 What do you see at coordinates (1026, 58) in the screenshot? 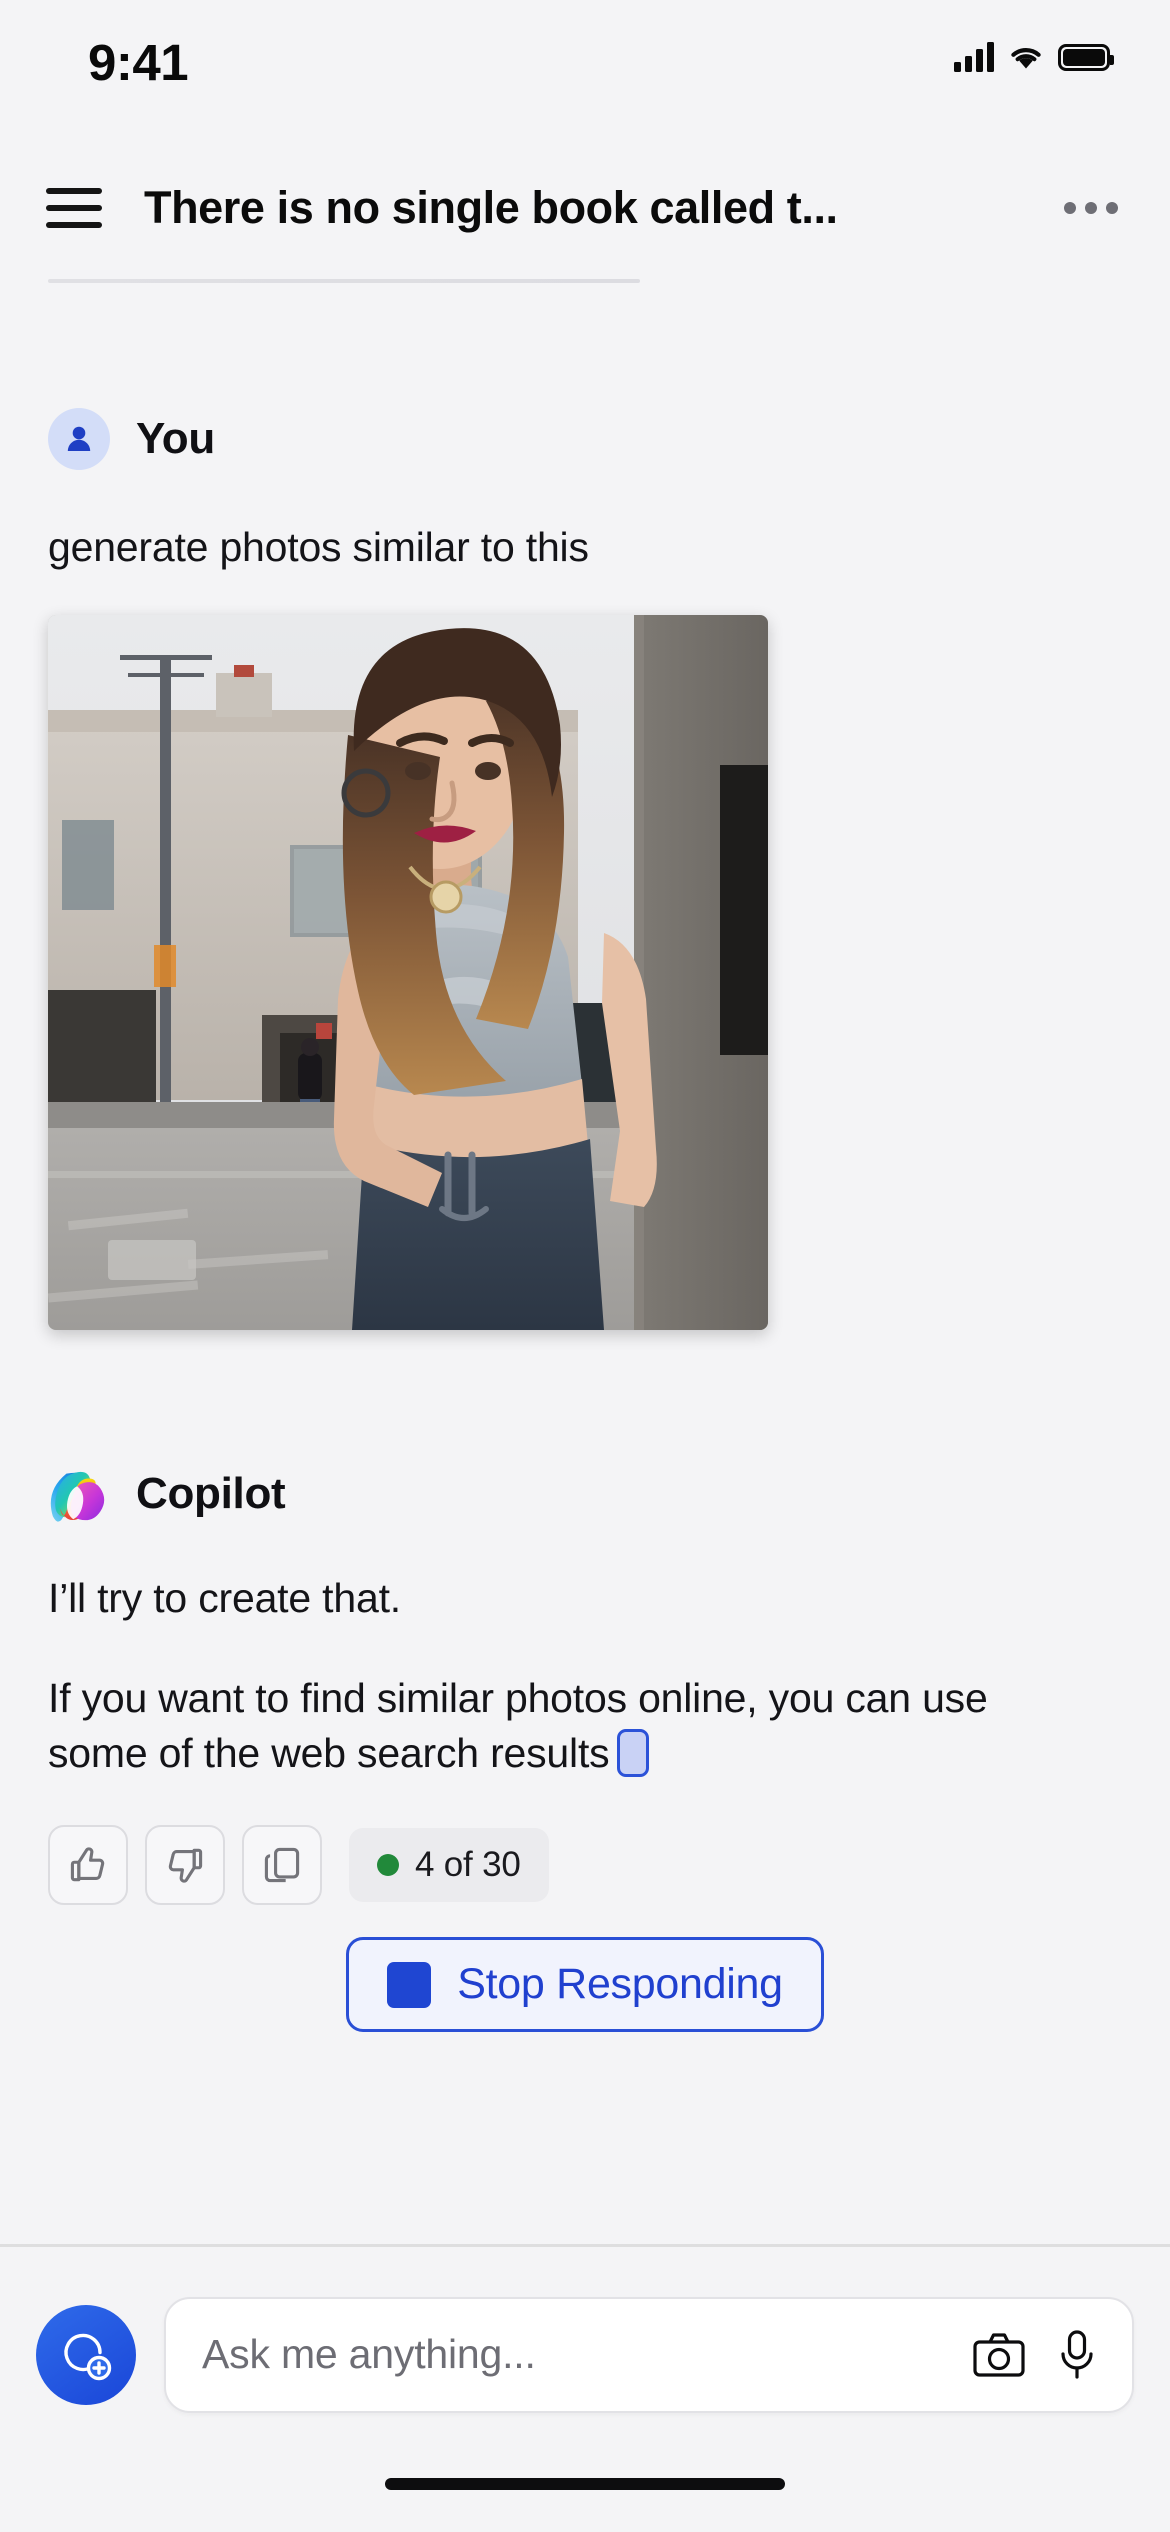
I see `wifi-icon` at bounding box center [1026, 58].